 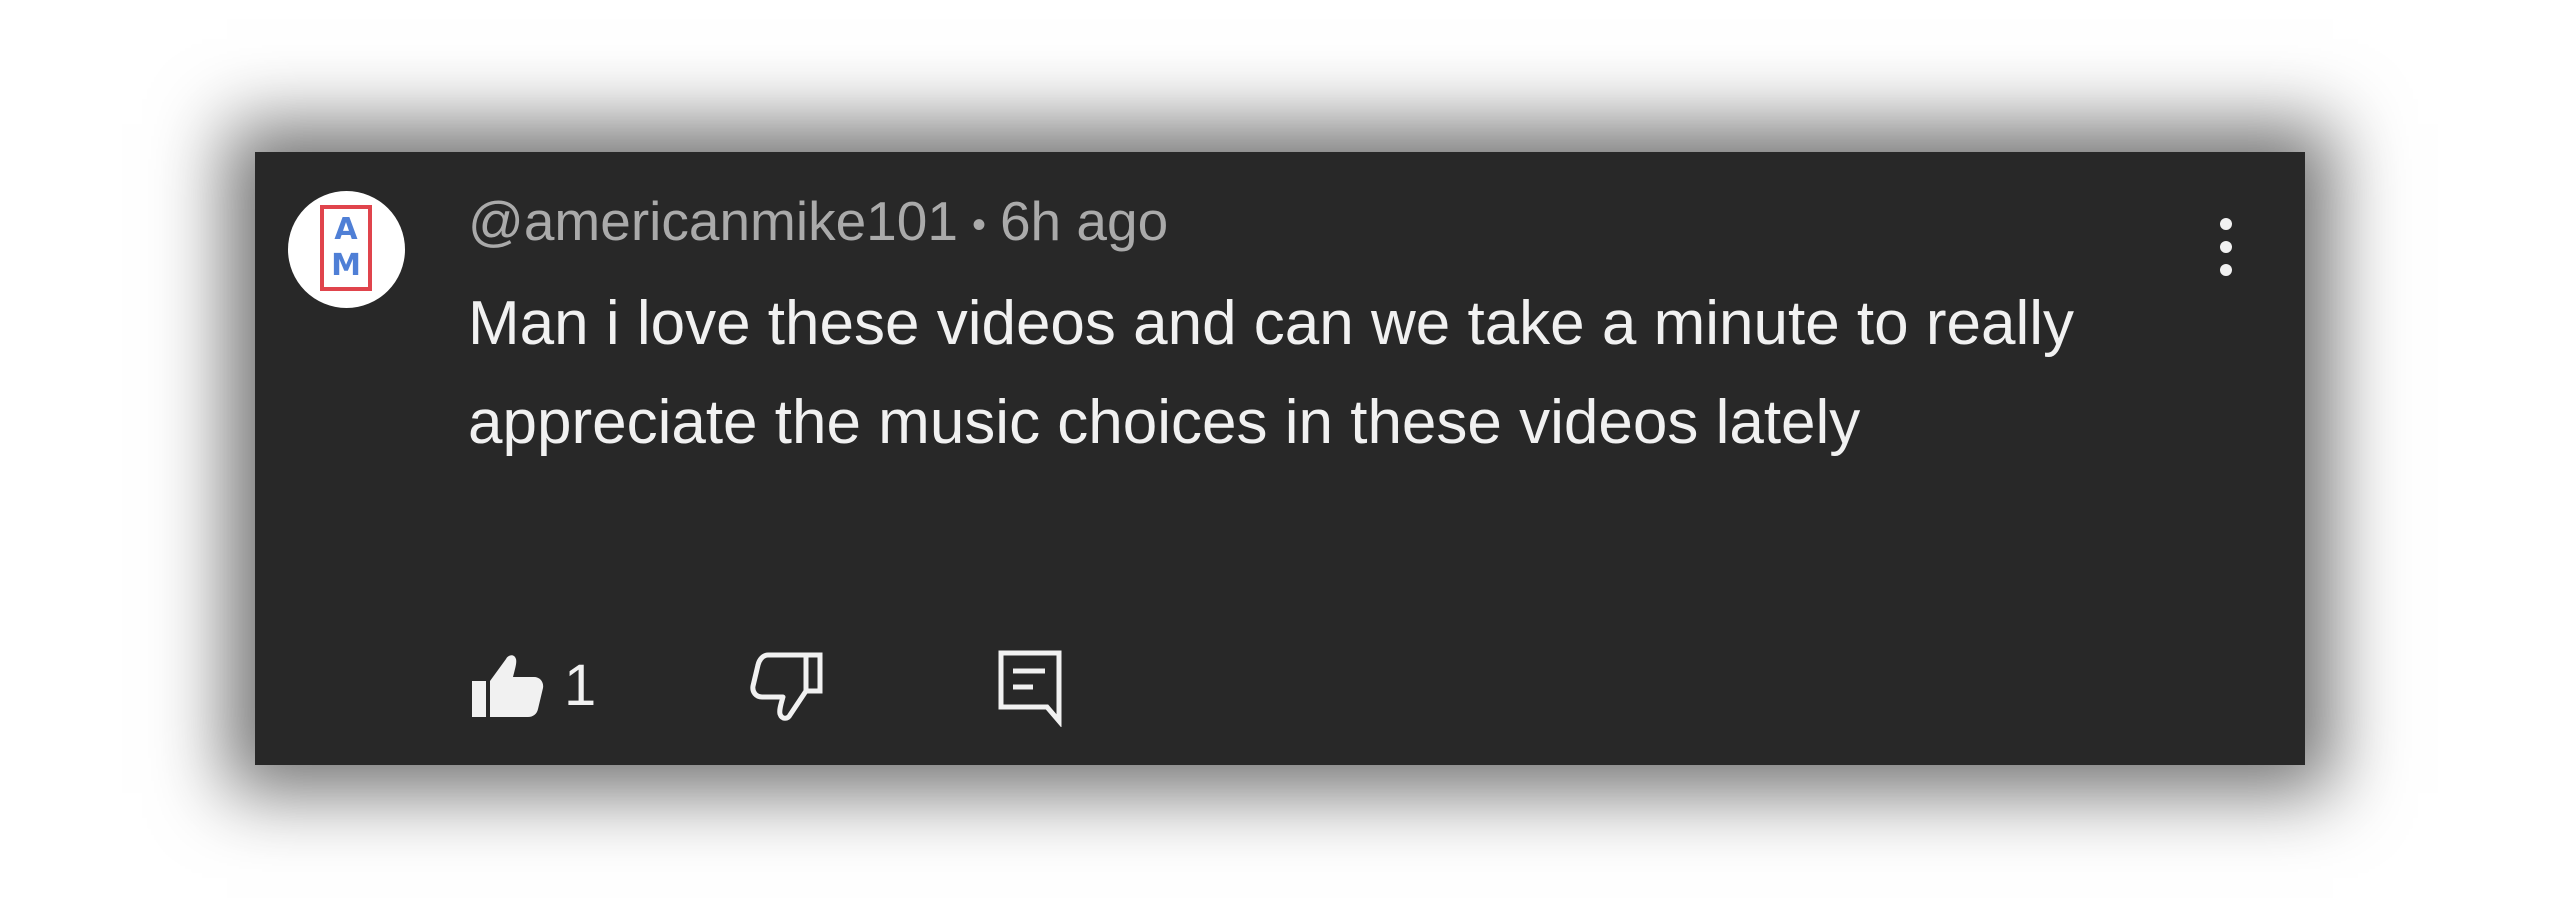 What do you see at coordinates (1030, 689) in the screenshot?
I see `reply-comment-icon` at bounding box center [1030, 689].